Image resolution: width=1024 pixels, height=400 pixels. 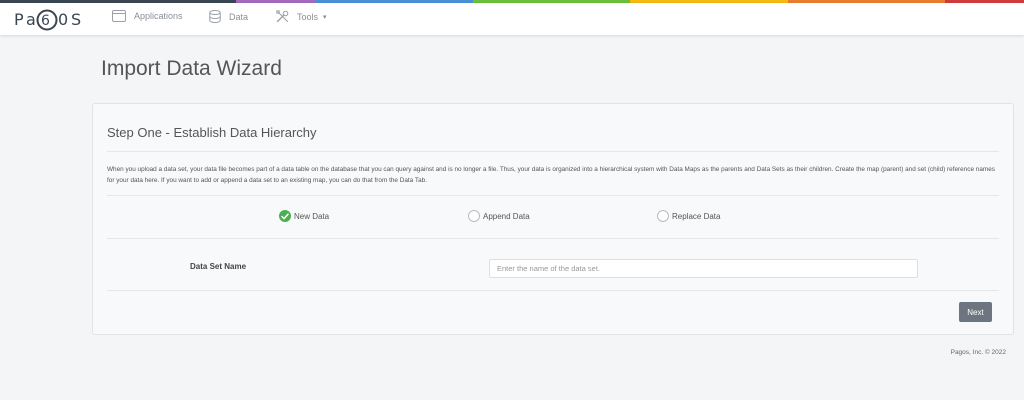 I want to click on nav-data: Data, so click(x=228, y=16).